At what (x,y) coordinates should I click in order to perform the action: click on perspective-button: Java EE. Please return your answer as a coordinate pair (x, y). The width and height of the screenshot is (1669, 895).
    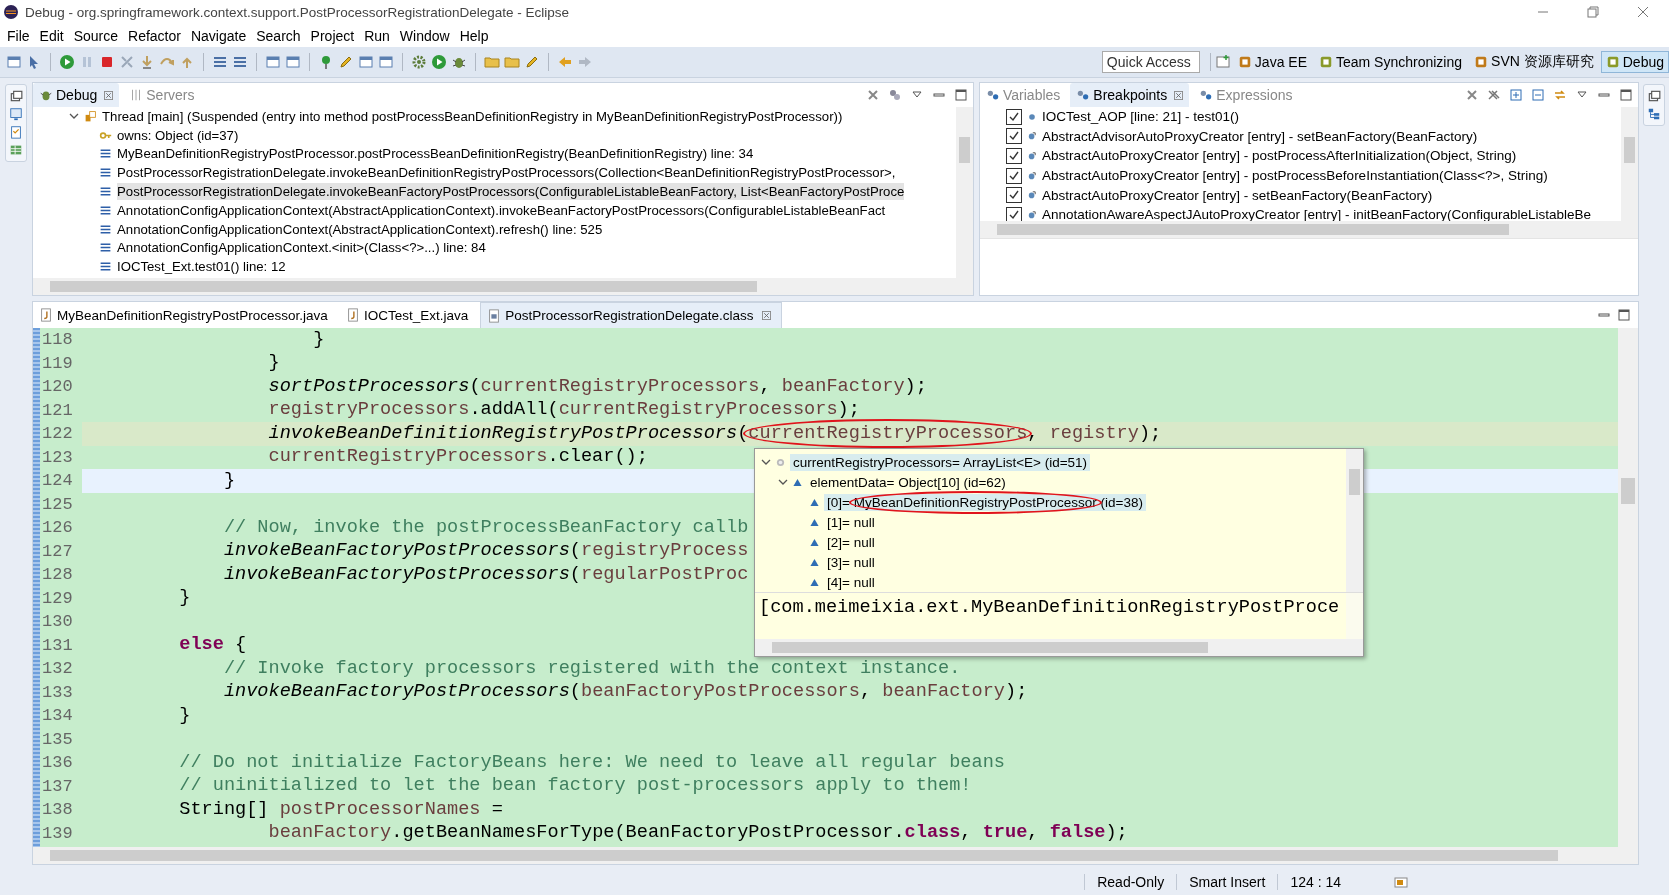
    Looking at the image, I should click on (1272, 62).